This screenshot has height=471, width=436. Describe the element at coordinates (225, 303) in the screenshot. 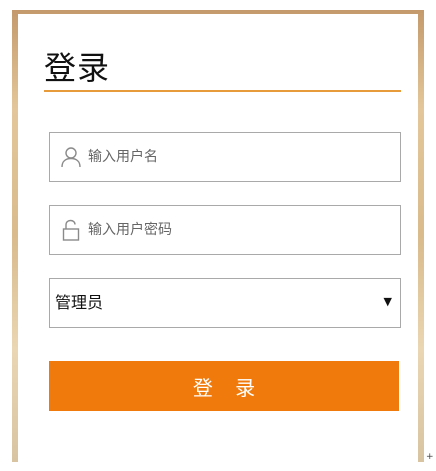

I see `role-select: 管理员 ▼` at that location.